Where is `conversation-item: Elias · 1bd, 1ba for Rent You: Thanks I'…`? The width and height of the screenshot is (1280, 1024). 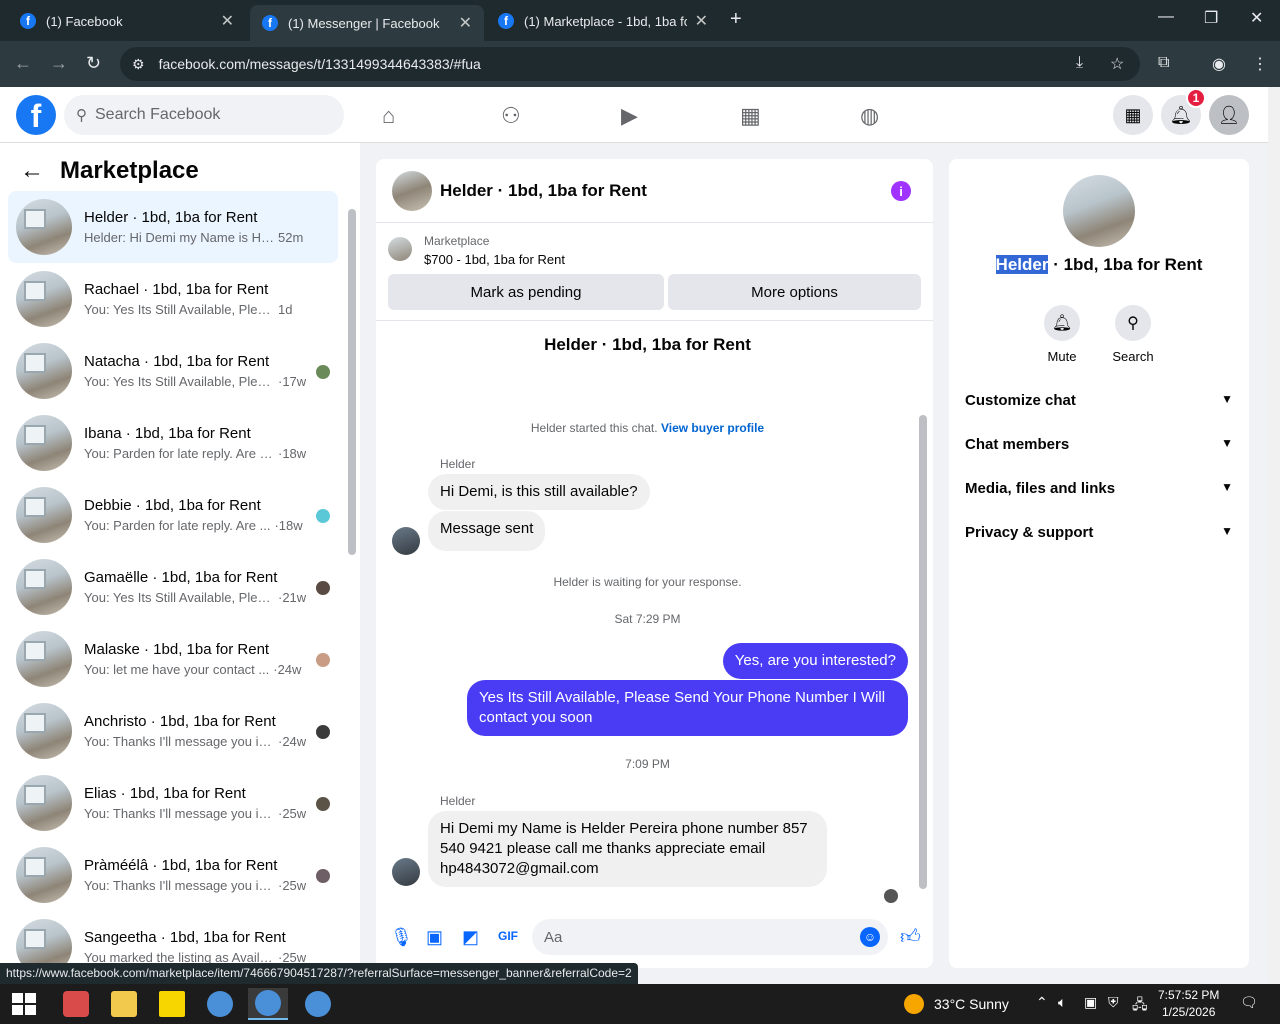
conversation-item: Elias · 1bd, 1ba for Rent You: Thanks I'… is located at coordinates (173, 803).